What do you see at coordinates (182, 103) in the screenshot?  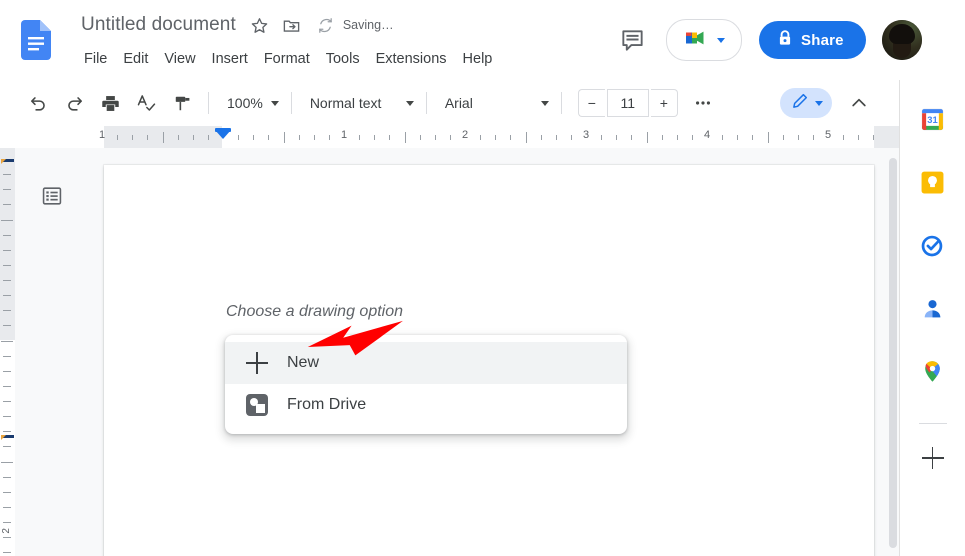 I see `paint-format-icon` at bounding box center [182, 103].